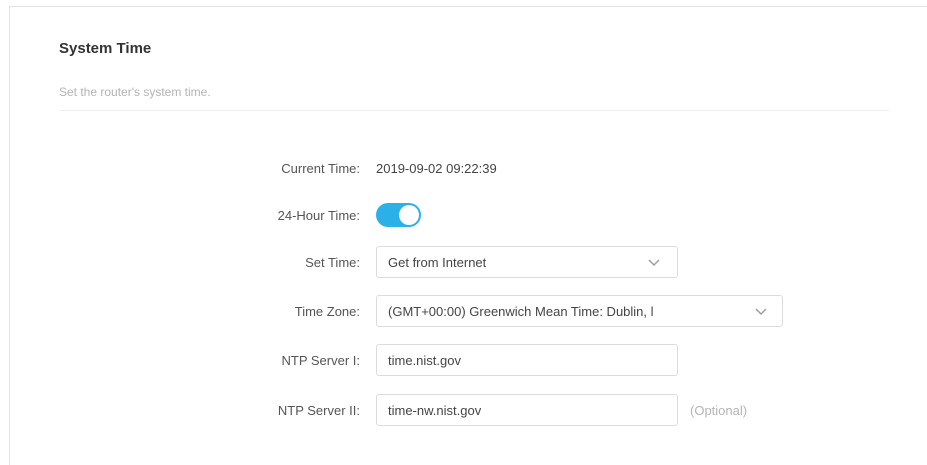  What do you see at coordinates (527, 410) in the screenshot?
I see `ntp-server-2-input: time-nw.nist.gov` at bounding box center [527, 410].